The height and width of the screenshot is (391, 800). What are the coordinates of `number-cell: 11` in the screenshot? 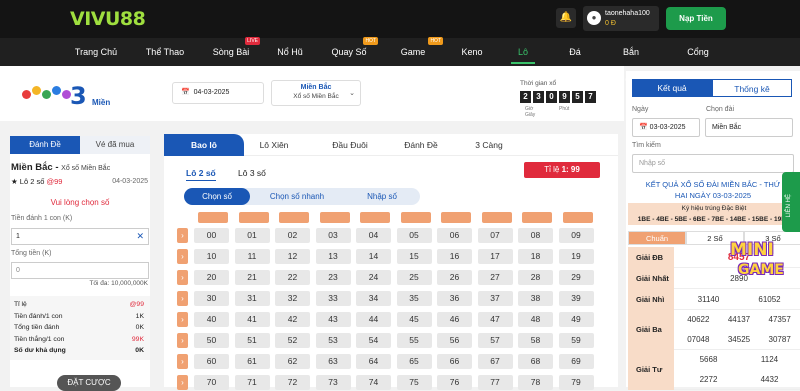 It's located at (252, 256).